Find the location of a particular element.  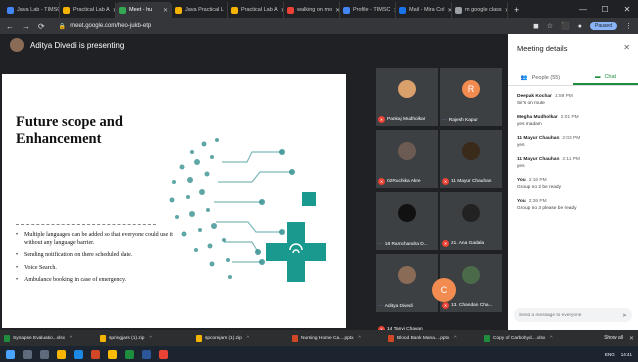

powerpoint-icon is located at coordinates (95, 354).